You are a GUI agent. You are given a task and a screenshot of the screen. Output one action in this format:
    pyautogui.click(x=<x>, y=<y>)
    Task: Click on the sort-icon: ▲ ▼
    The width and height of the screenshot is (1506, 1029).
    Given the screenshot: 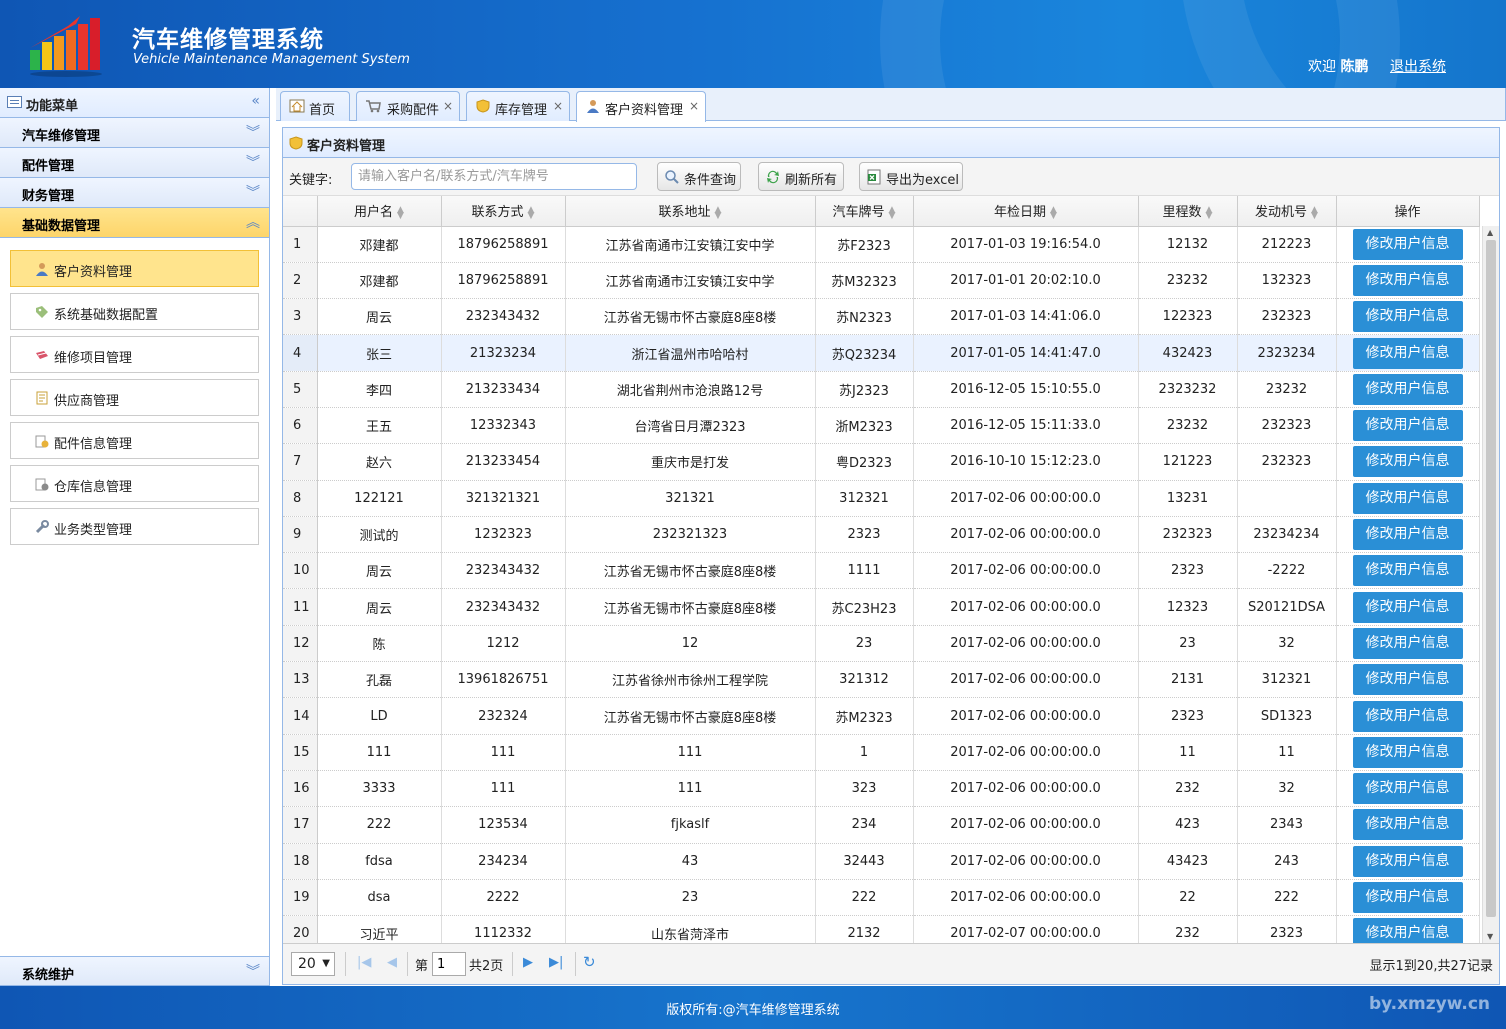 What is the action you would take?
    pyautogui.click(x=1314, y=212)
    